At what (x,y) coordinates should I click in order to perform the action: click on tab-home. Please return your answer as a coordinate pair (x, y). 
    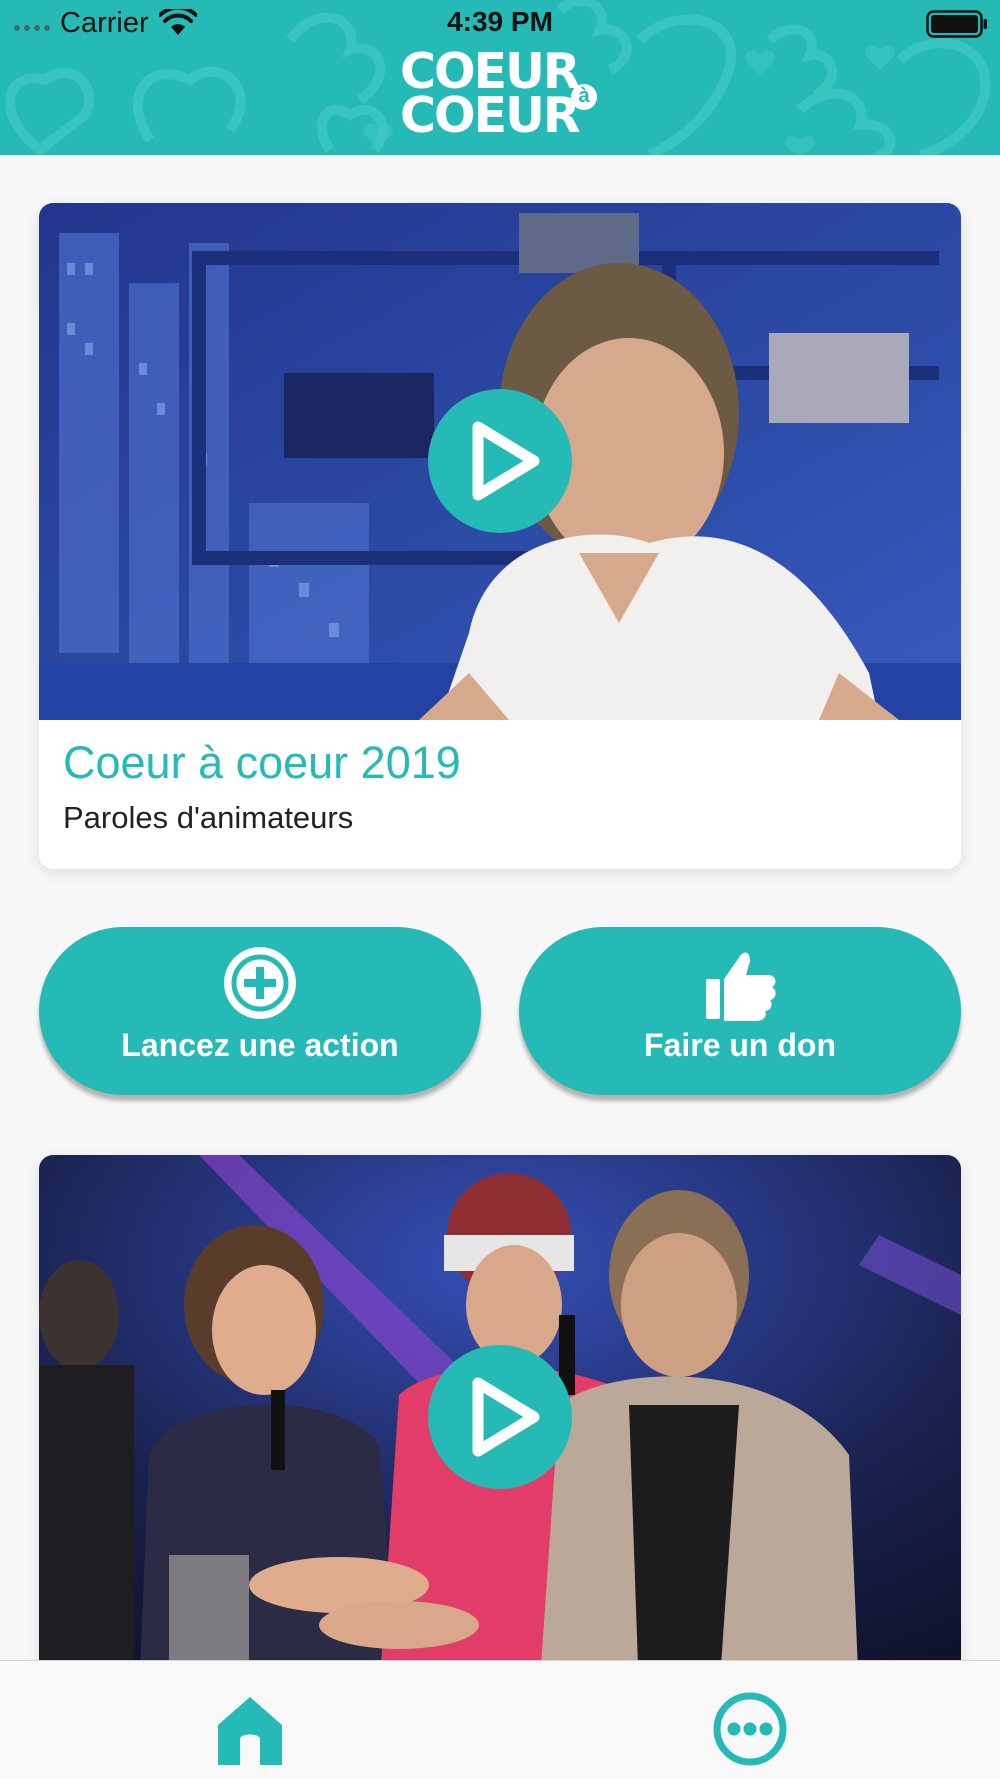
    Looking at the image, I should click on (250, 1729).